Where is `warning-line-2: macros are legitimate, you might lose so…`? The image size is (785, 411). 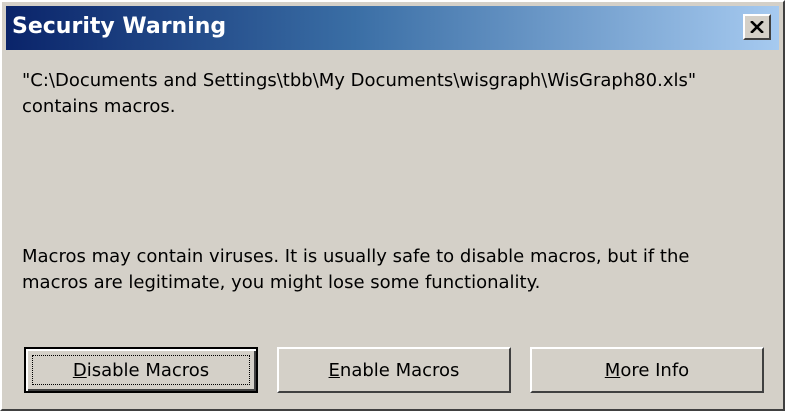
warning-line-2: macros are legitimate, you might lose so… is located at coordinates (281, 282).